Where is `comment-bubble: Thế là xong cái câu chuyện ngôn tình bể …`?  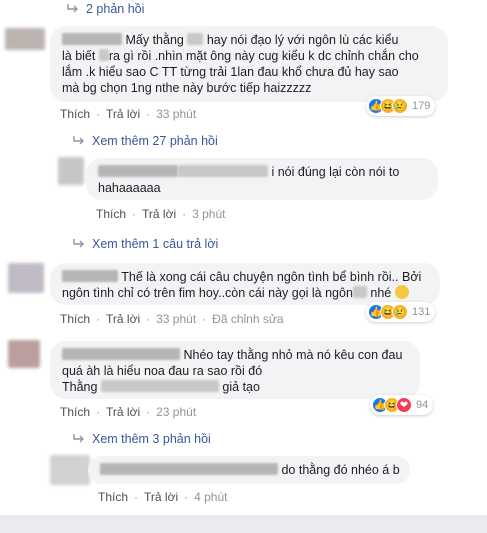 comment-bubble: Thế là xong cái câu chuyện ngôn tình bể … is located at coordinates (245, 284).